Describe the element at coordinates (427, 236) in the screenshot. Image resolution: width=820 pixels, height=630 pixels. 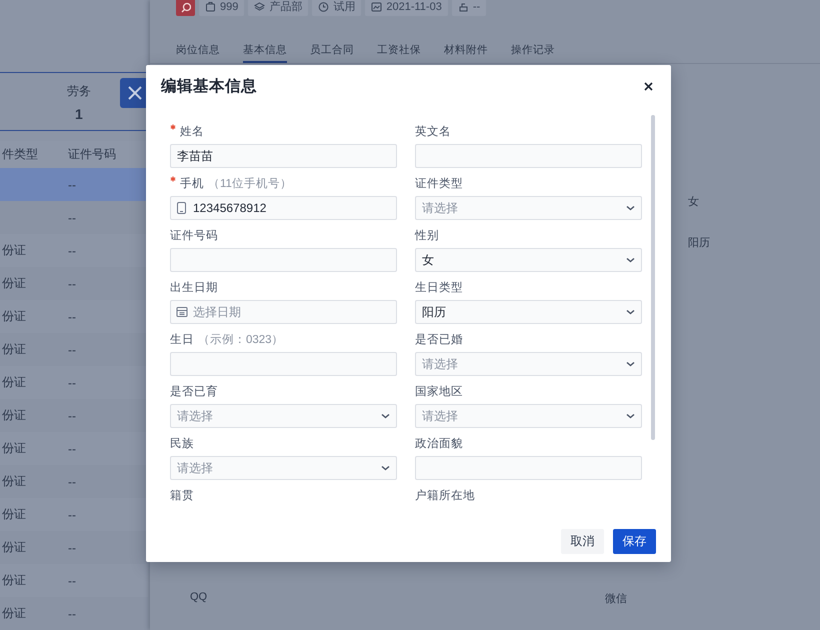
I see `field-label: 性别` at that location.